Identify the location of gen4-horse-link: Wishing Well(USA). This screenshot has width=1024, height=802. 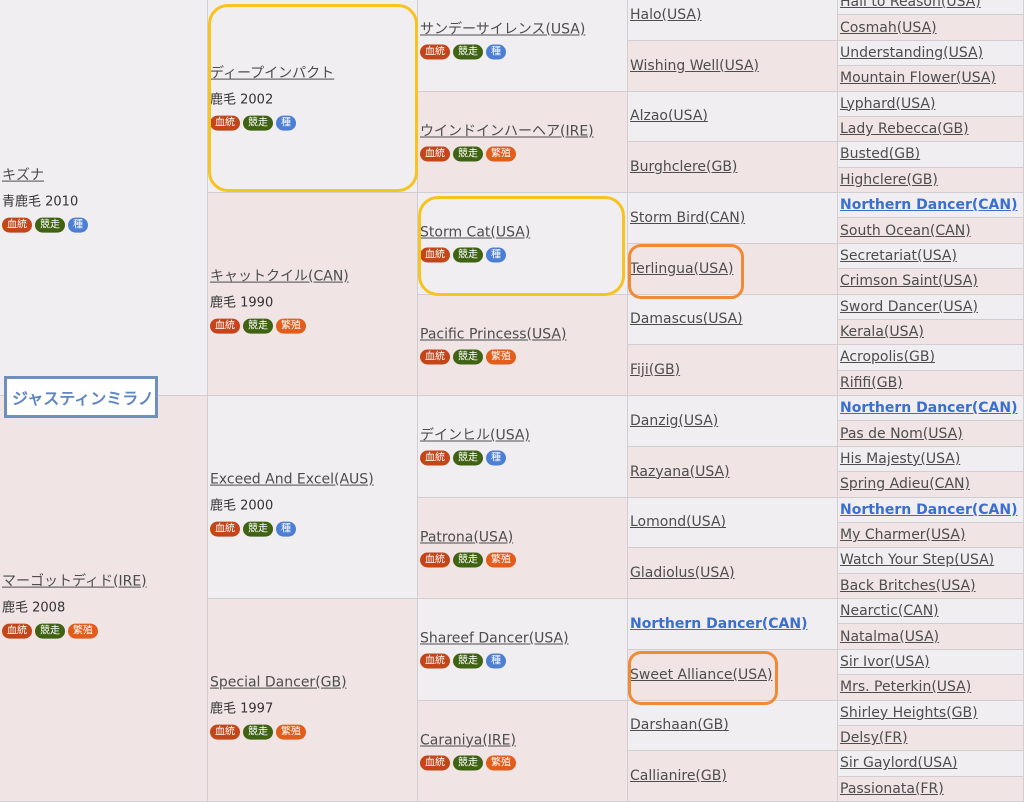
(732, 66).